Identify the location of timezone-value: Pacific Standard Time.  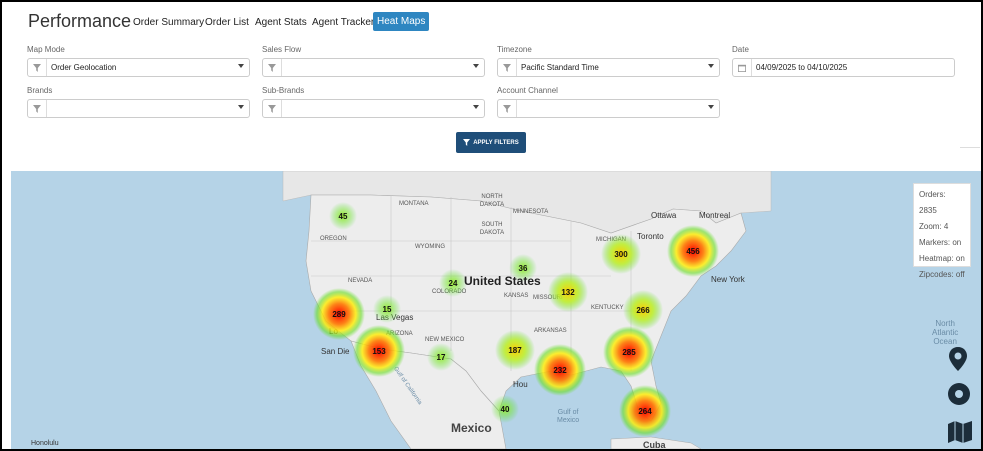
(560, 67).